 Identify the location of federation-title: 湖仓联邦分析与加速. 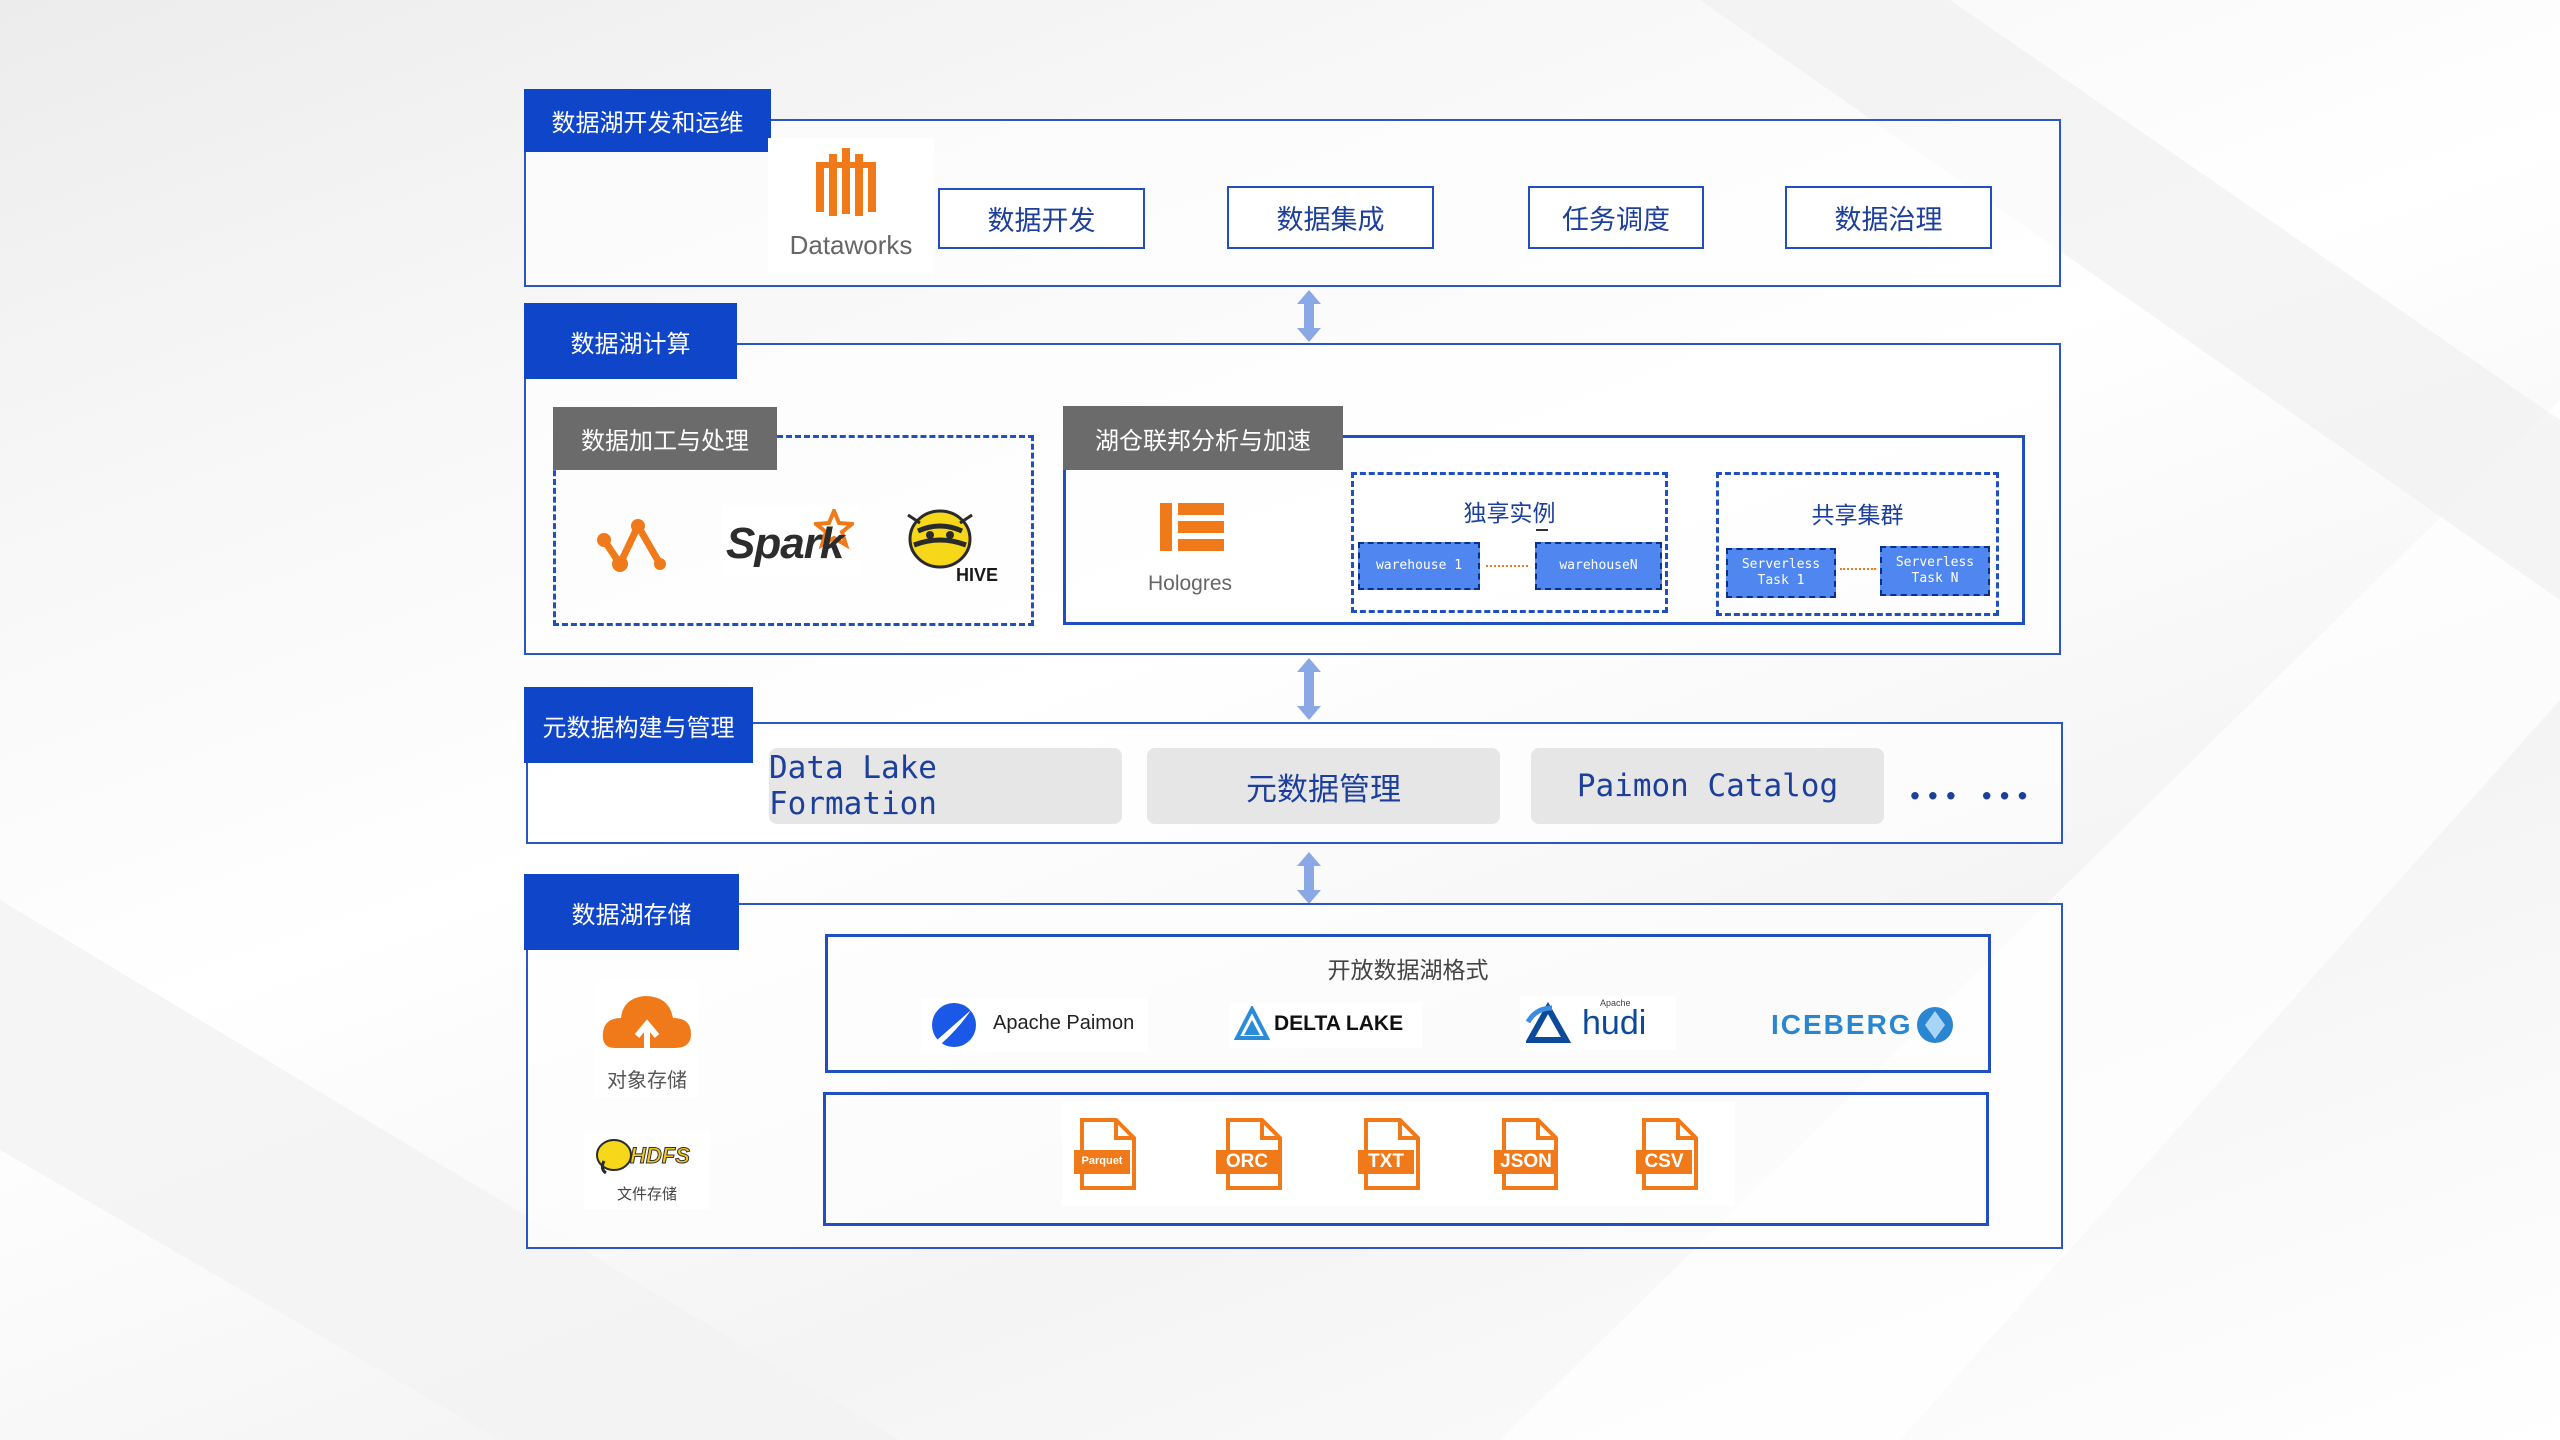
(1203, 438).